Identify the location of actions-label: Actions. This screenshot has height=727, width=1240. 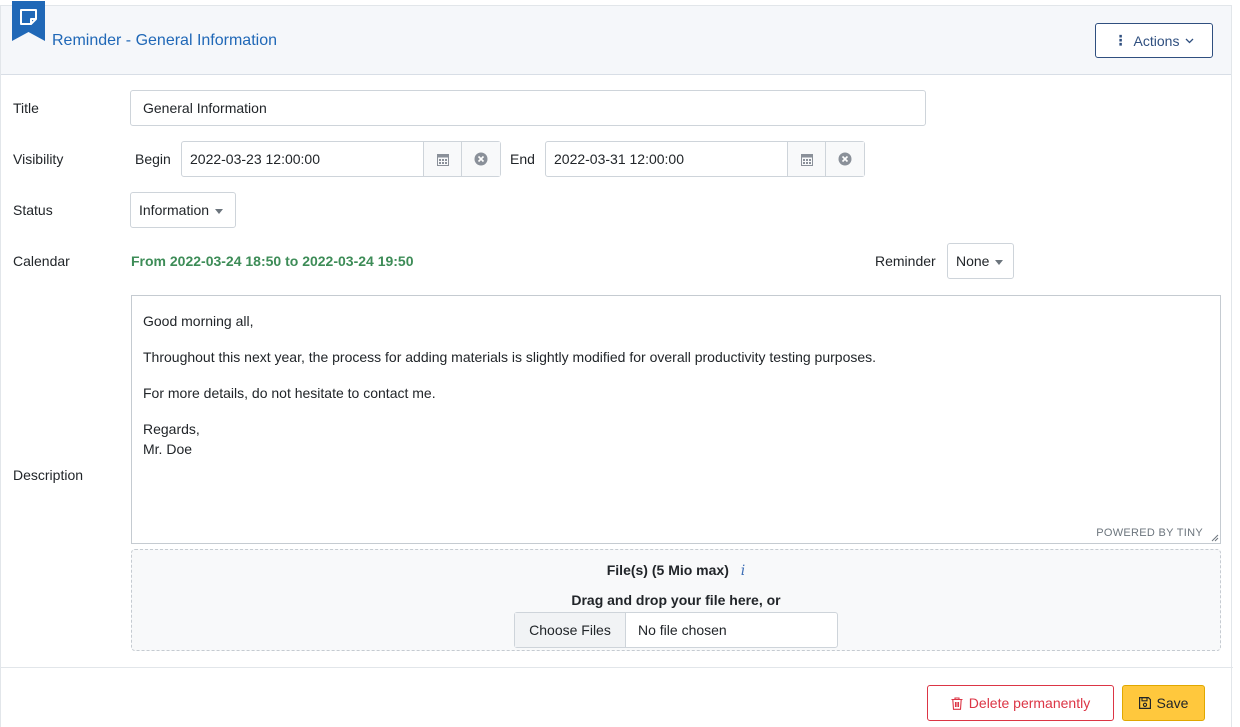
(1156, 40).